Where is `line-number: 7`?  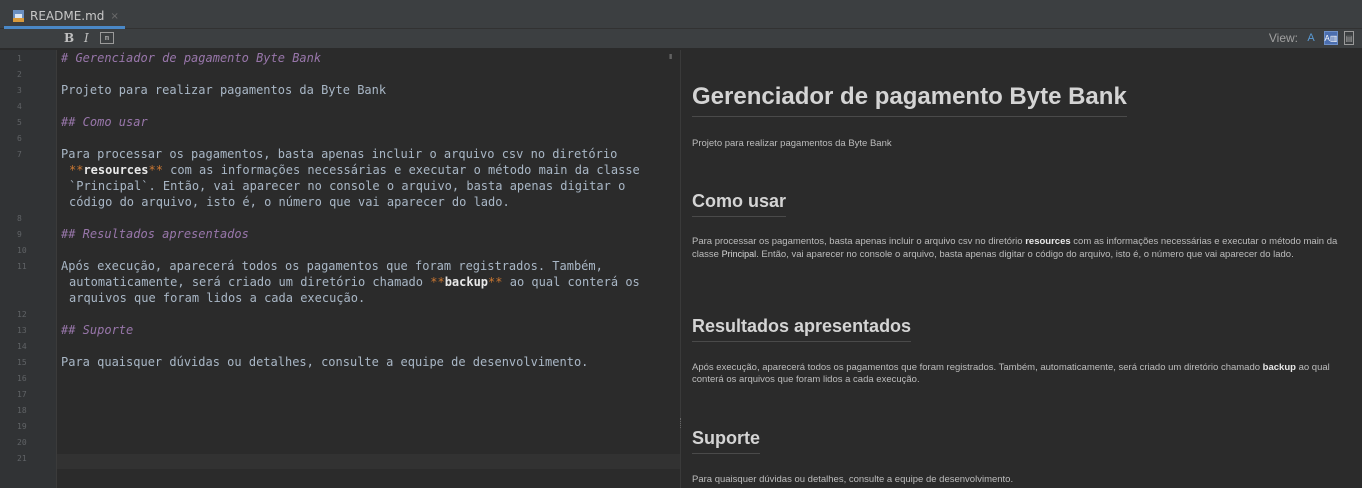 line-number: 7 is located at coordinates (19, 154).